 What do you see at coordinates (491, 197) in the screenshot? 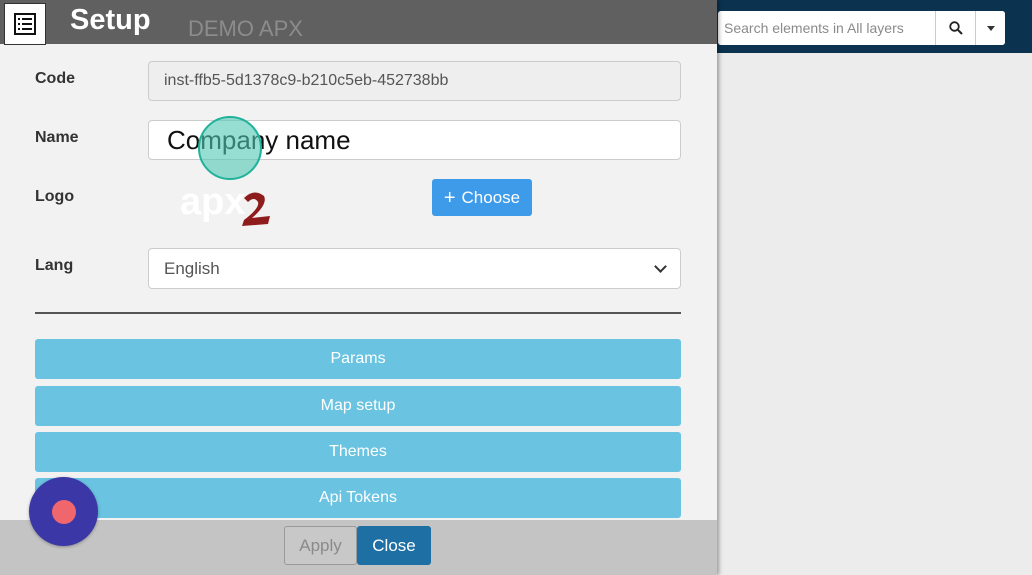
I see `choose-label: Choose` at bounding box center [491, 197].